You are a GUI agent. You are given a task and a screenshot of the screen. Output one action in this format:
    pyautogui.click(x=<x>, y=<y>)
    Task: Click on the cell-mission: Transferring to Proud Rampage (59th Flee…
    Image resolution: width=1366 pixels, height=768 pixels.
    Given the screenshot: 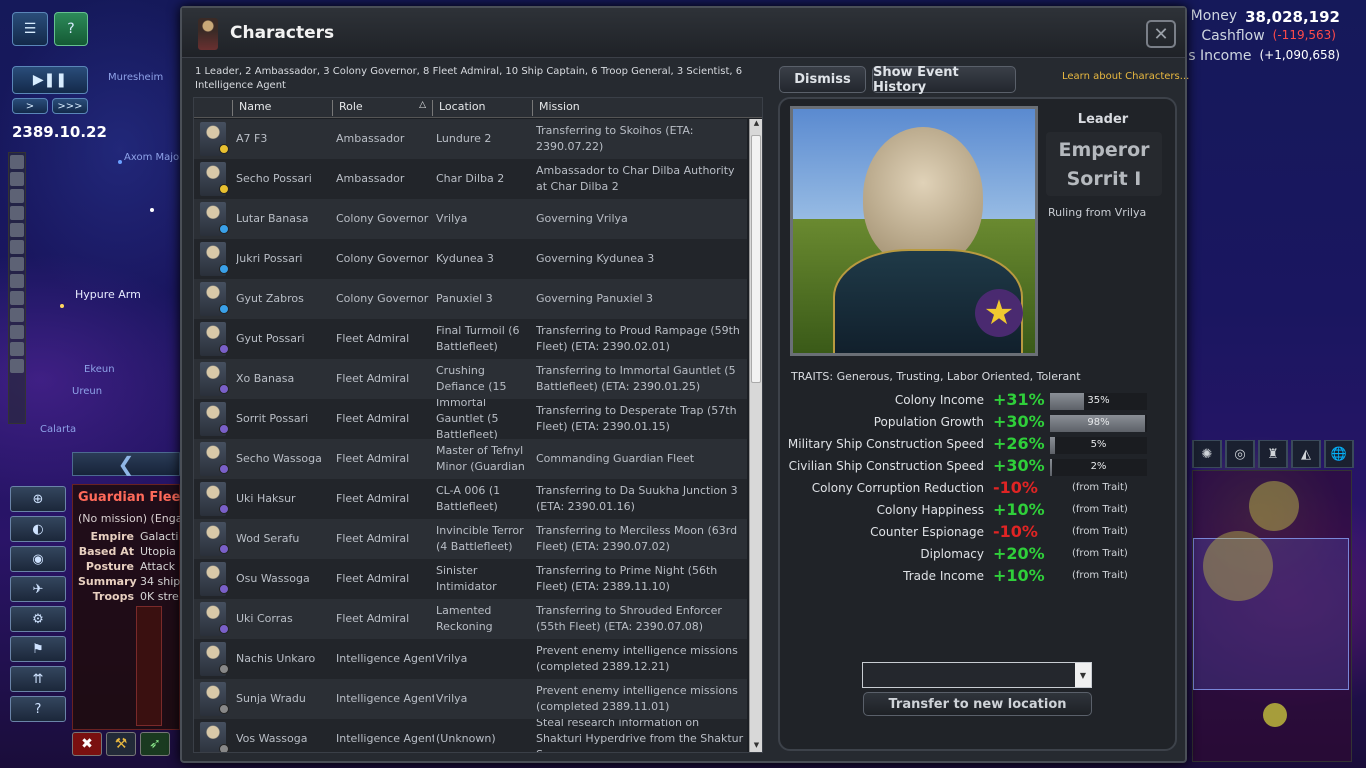 What is the action you would take?
    pyautogui.click(x=638, y=338)
    